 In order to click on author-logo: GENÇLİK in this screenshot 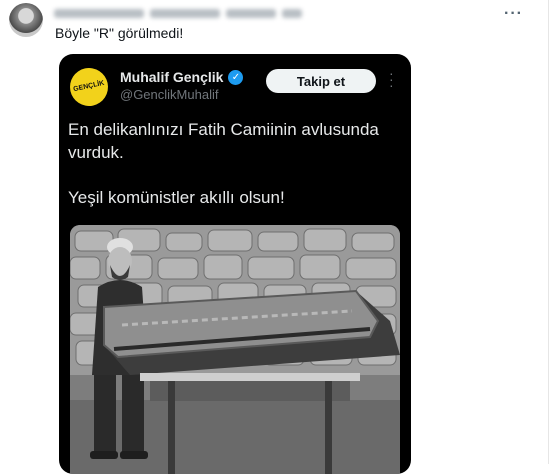, I will do `click(89, 87)`.